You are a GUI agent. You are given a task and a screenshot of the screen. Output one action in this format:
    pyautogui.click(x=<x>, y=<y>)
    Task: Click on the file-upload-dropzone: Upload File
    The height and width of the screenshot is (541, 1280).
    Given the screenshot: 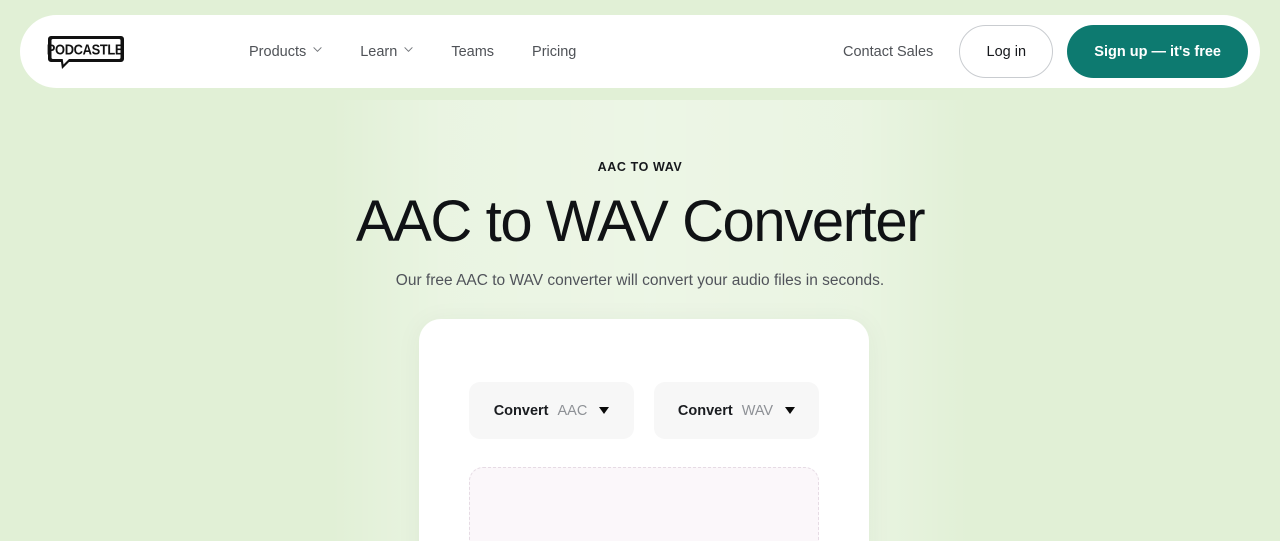 What is the action you would take?
    pyautogui.click(x=644, y=504)
    